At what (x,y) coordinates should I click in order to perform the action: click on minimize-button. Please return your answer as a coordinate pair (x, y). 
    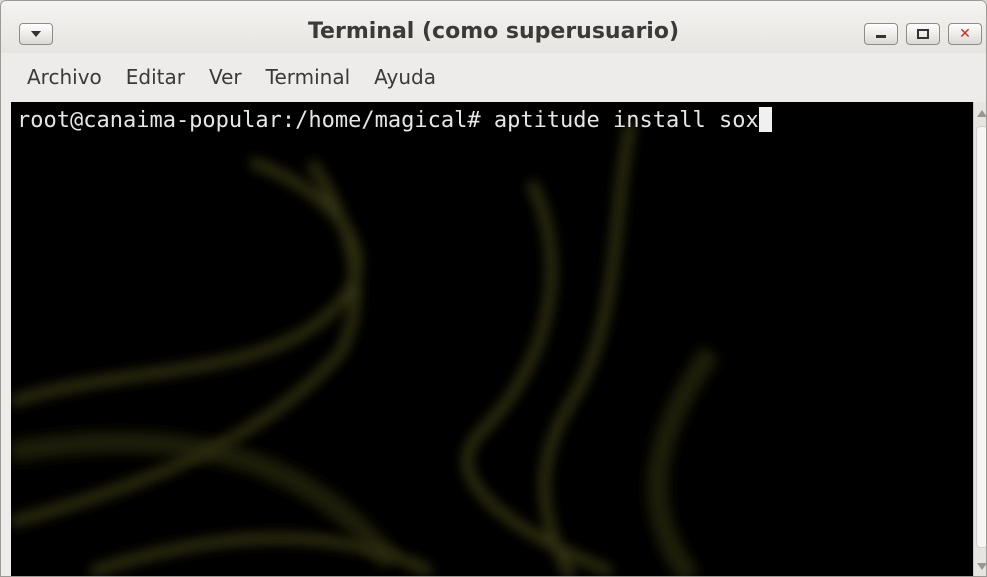
    Looking at the image, I should click on (881, 34).